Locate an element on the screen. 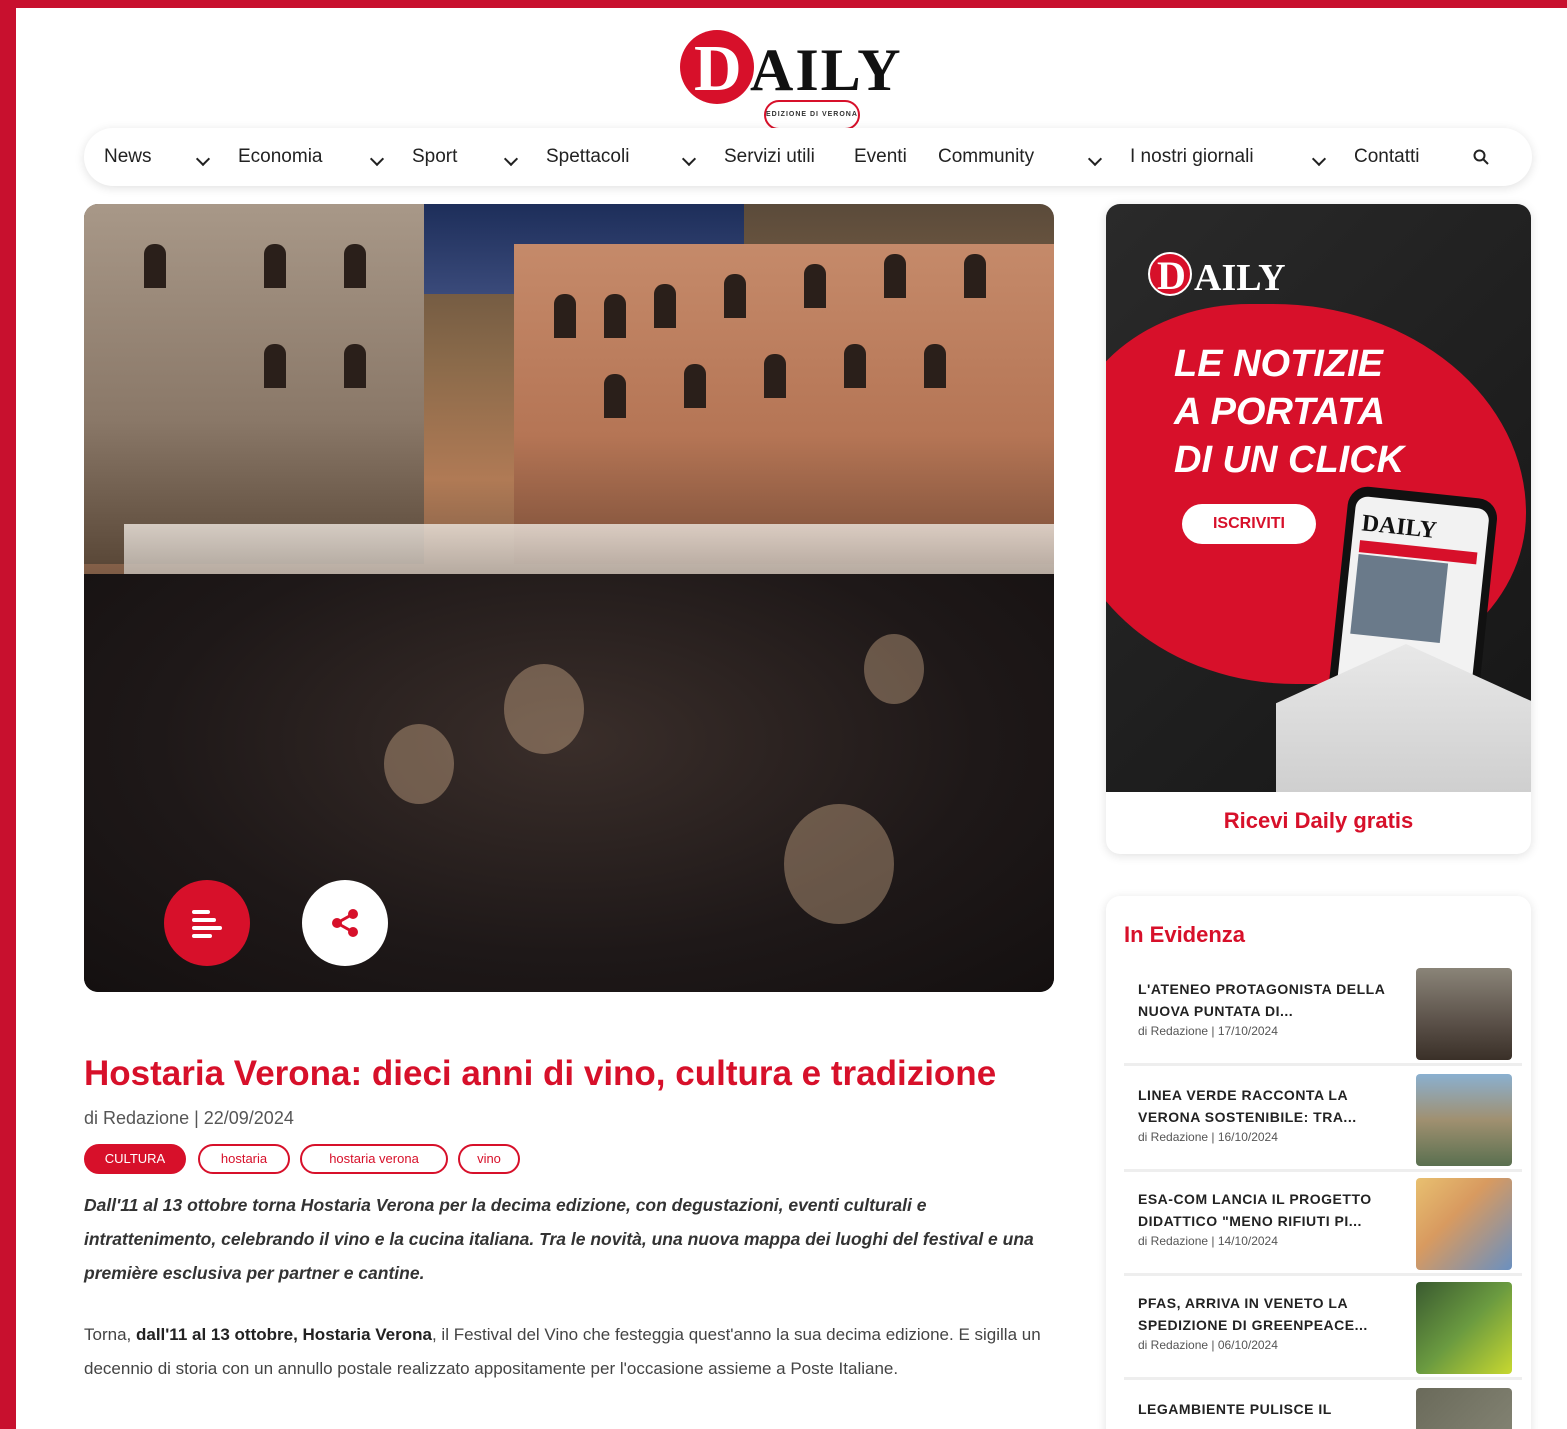  nav-item-sport: Sport is located at coordinates (434, 157).